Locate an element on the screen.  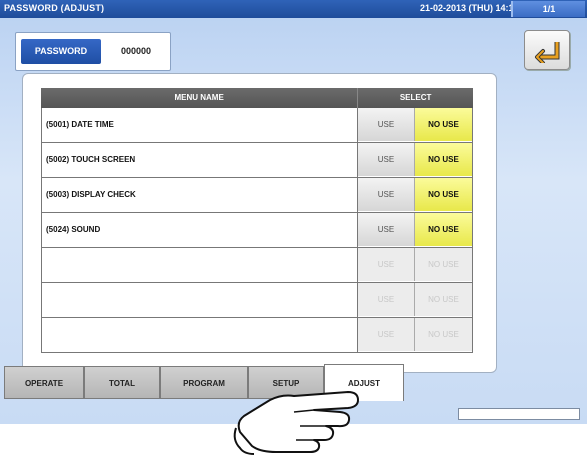
status-bar is located at coordinates (519, 414).